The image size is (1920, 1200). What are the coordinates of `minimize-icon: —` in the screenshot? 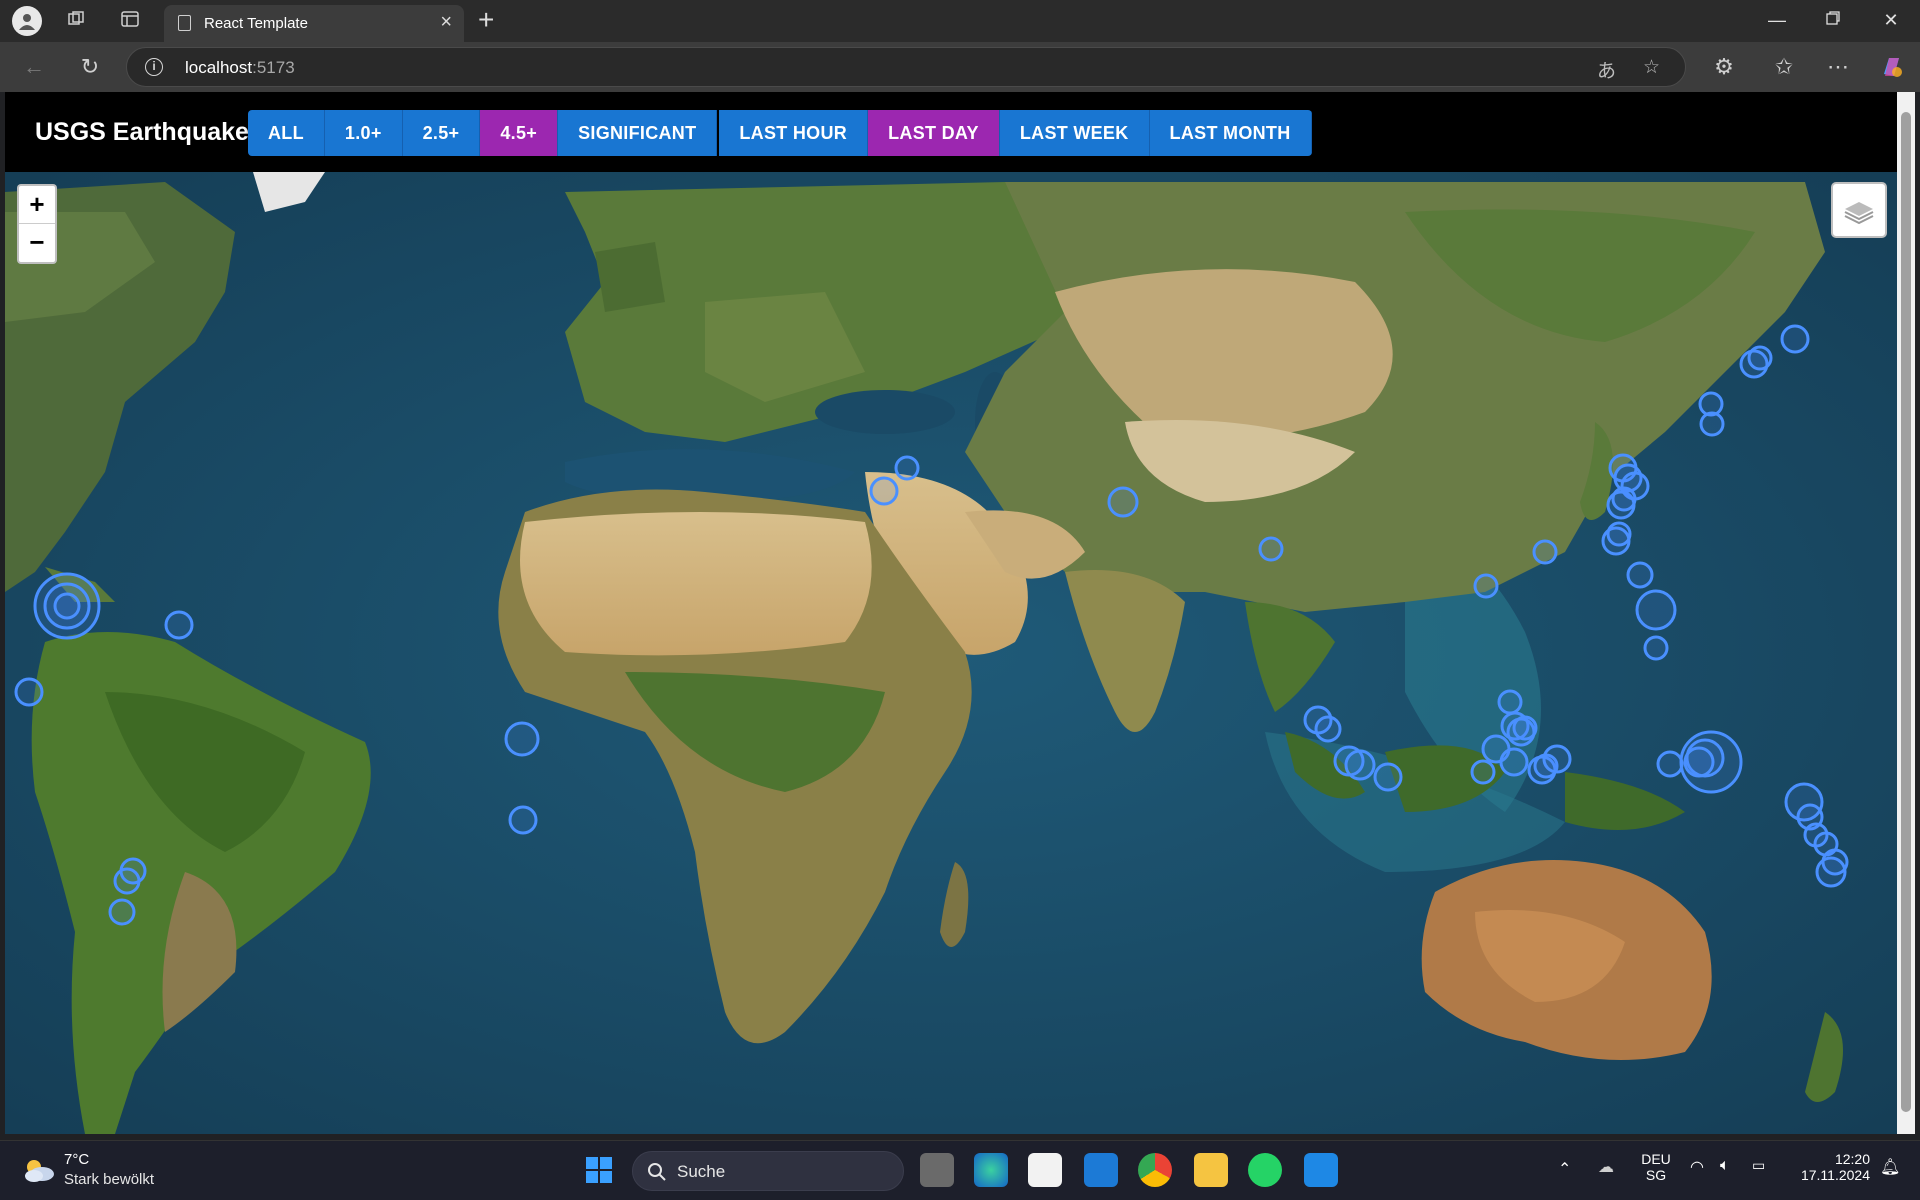 It's located at (1777, 20).